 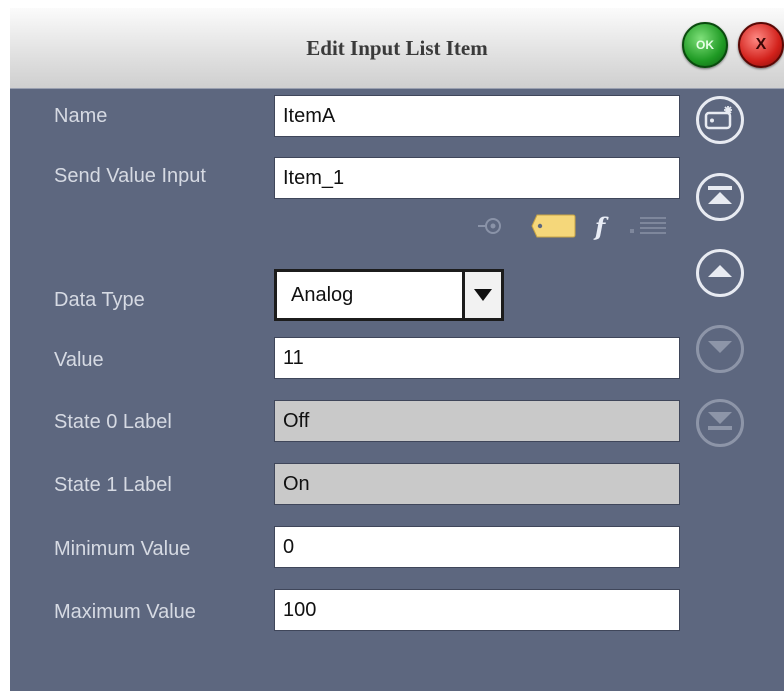 What do you see at coordinates (477, 116) in the screenshot?
I see `name-field: ItemA` at bounding box center [477, 116].